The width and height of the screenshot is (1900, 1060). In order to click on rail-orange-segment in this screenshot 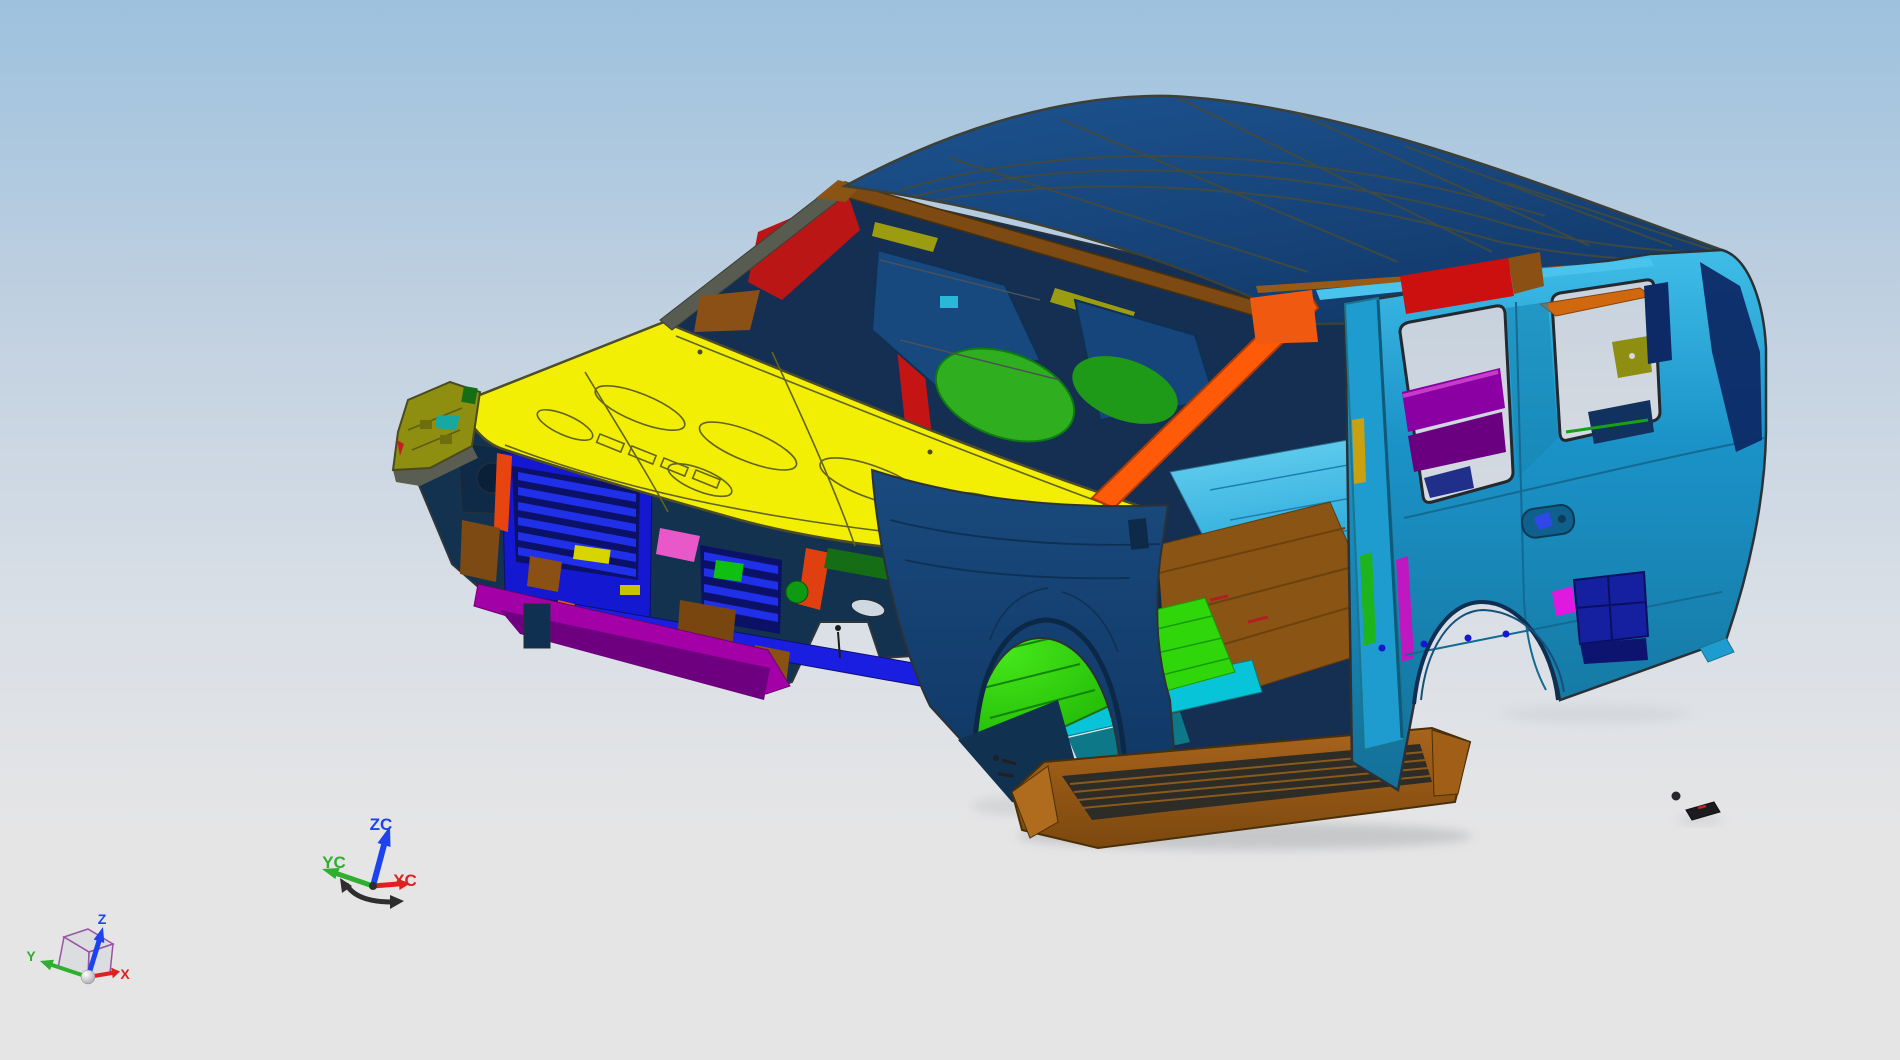, I will do `click(1284, 317)`.